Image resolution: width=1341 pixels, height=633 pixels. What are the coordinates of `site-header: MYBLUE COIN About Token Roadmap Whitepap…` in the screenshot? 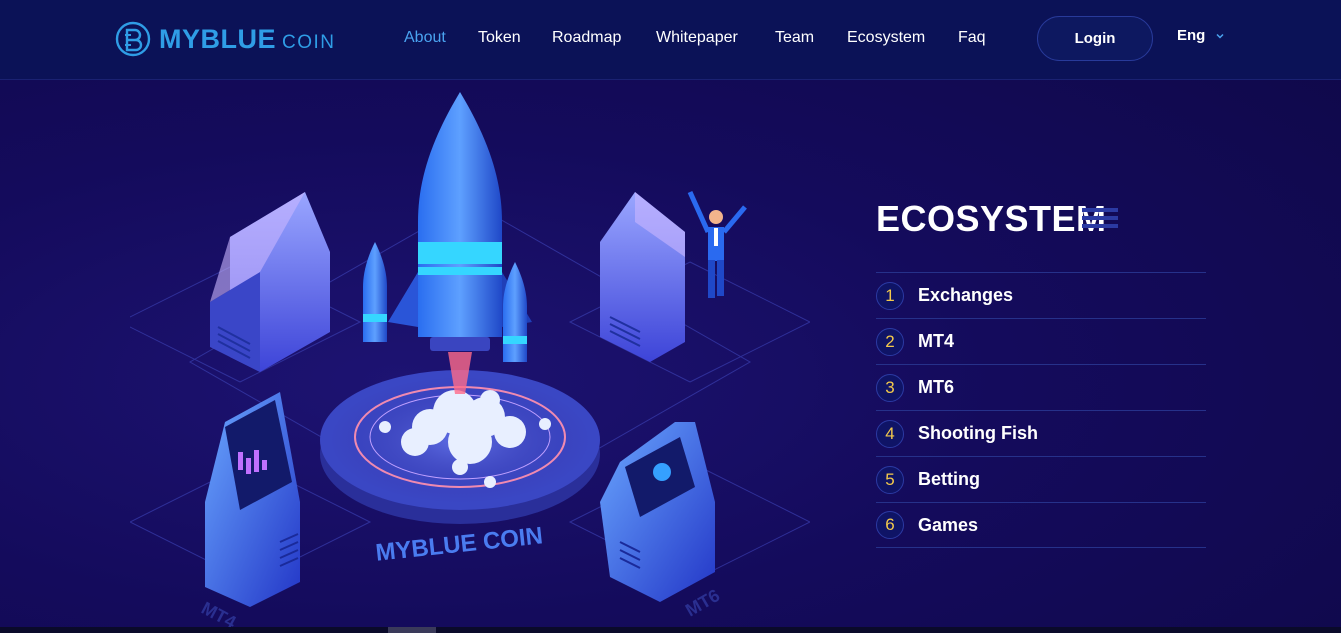 It's located at (670, 40).